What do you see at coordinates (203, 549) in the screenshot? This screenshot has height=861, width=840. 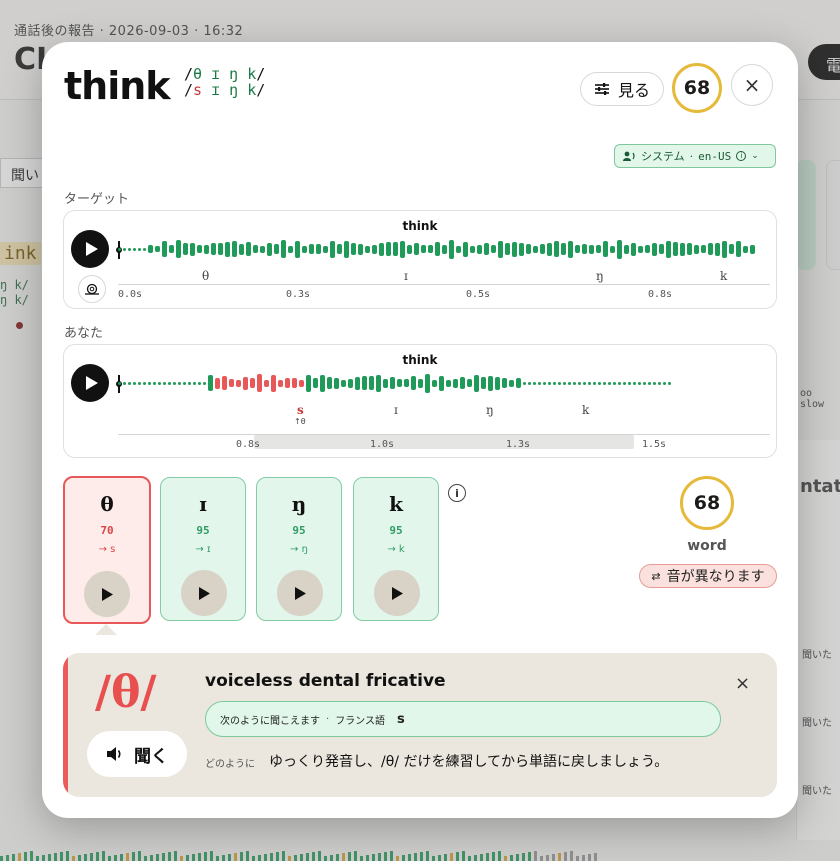 I see `phoneme-card-i: ɪ 95 → ɪ` at bounding box center [203, 549].